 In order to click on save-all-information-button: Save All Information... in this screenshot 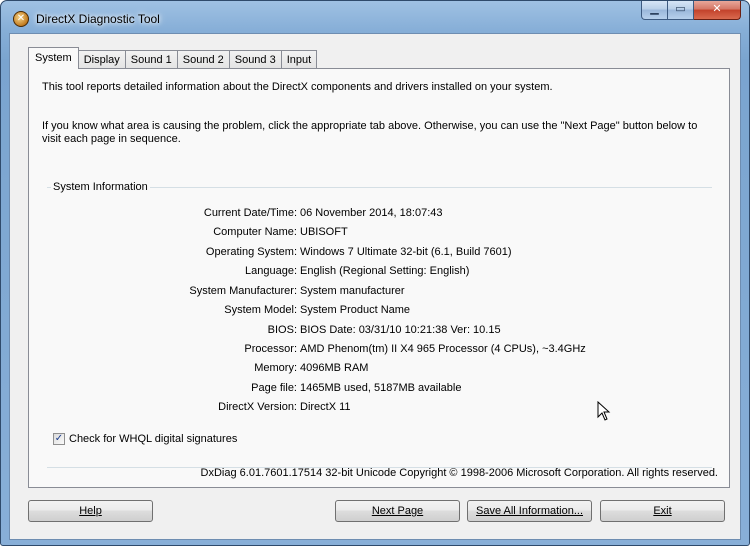, I will do `click(529, 511)`.